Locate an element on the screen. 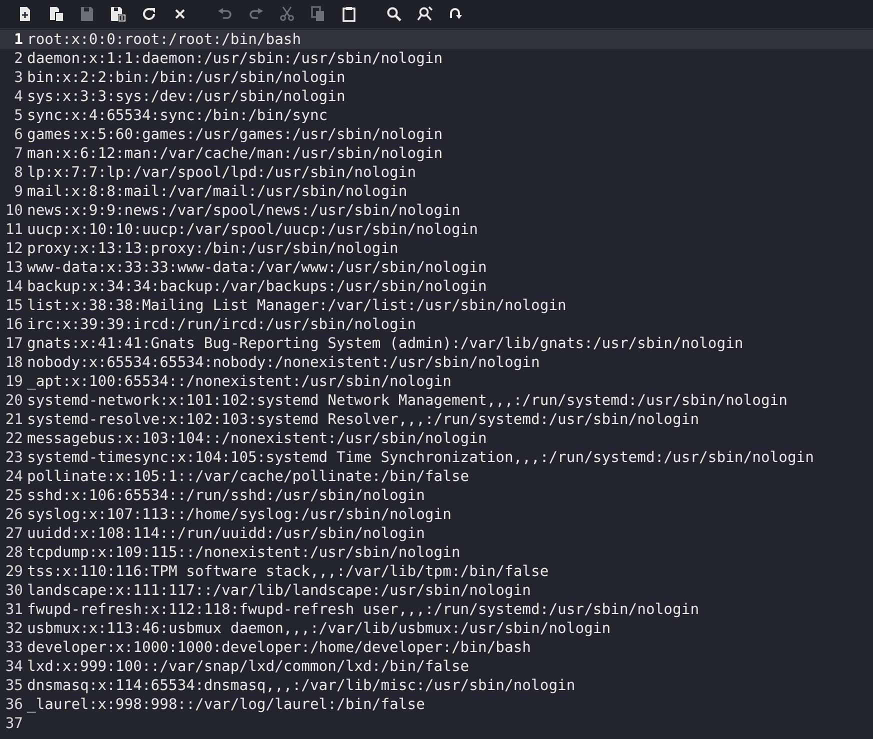 The height and width of the screenshot is (739, 873). line-number: 36 is located at coordinates (14, 704).